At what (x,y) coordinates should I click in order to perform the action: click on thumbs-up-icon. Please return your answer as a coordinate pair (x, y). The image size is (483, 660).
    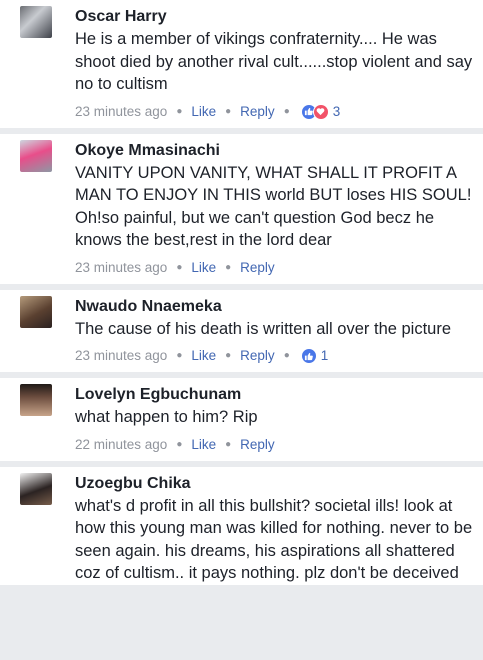
    Looking at the image, I should click on (308, 356).